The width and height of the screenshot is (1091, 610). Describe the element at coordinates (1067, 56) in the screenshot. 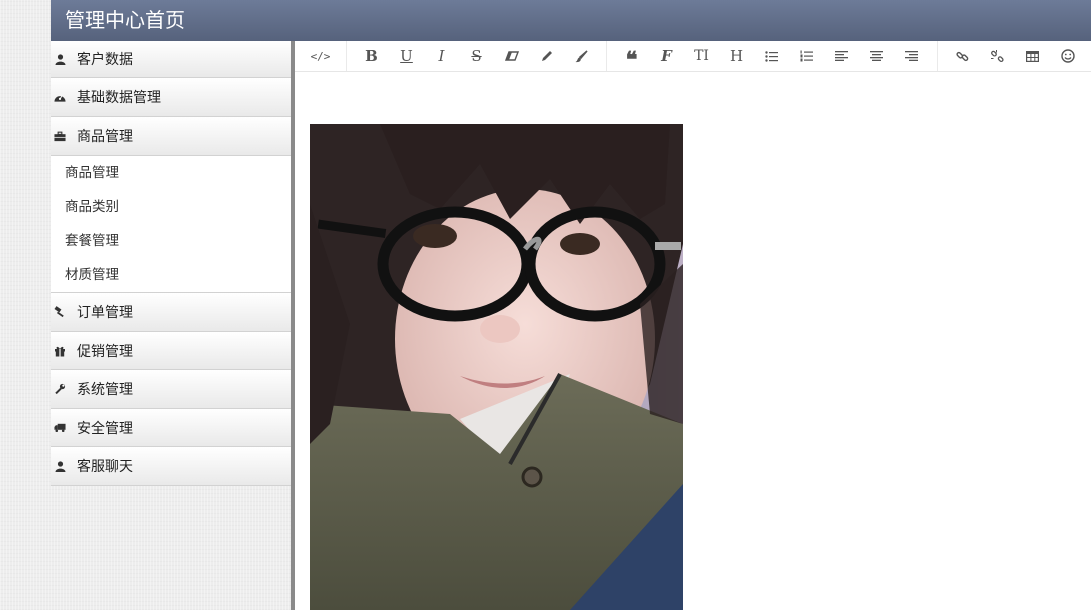

I see `smile-icon` at that location.